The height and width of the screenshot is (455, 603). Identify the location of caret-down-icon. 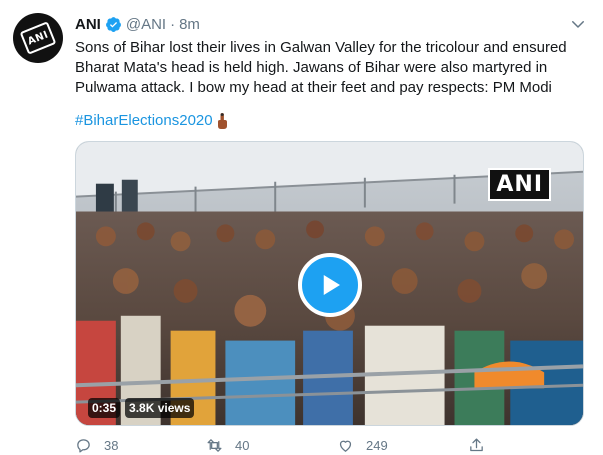
(578, 24).